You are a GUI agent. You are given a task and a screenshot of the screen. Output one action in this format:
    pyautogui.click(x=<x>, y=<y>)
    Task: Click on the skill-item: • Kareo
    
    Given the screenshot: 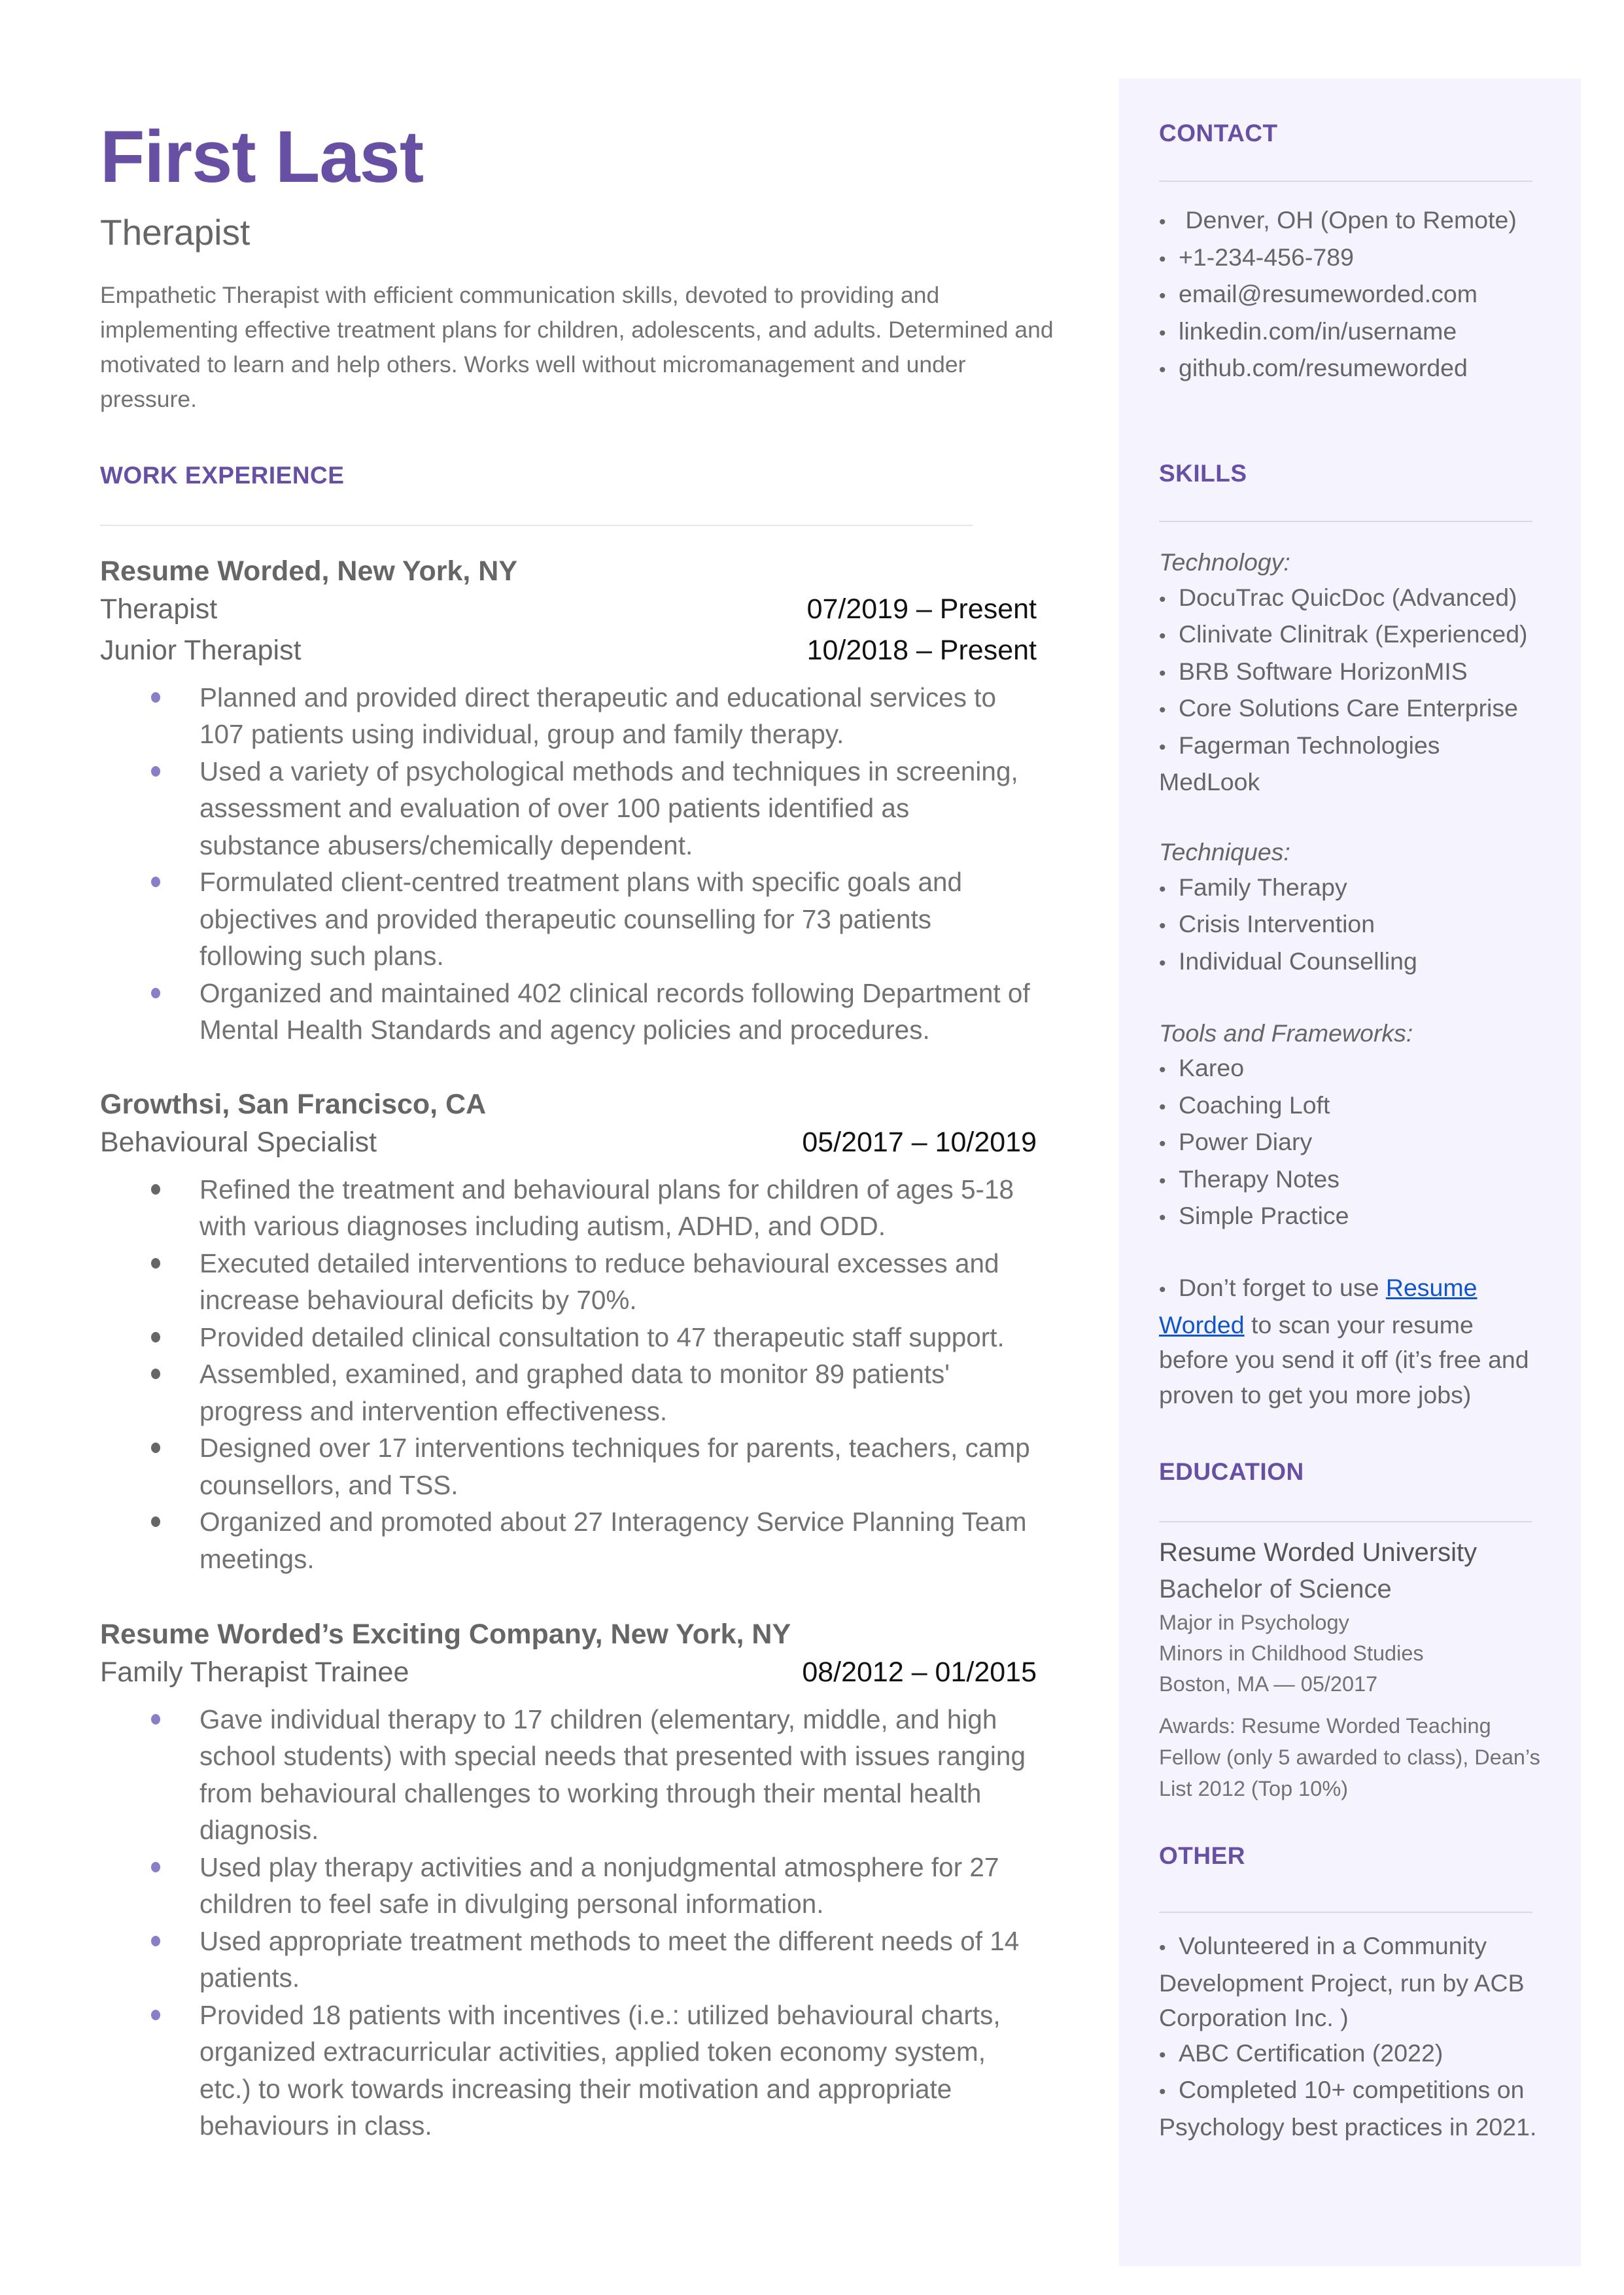 What is the action you would take?
    pyautogui.click(x=1352, y=1069)
    